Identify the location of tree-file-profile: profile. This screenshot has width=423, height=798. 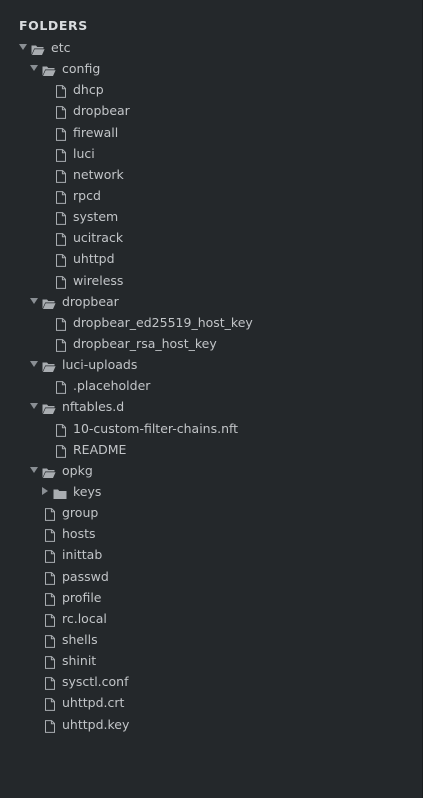
(211, 597).